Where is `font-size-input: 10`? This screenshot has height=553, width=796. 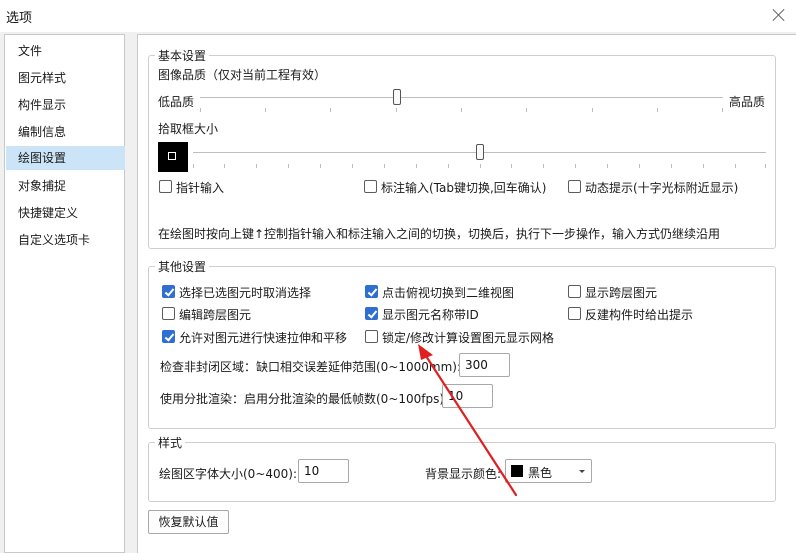 font-size-input: 10 is located at coordinates (323, 471).